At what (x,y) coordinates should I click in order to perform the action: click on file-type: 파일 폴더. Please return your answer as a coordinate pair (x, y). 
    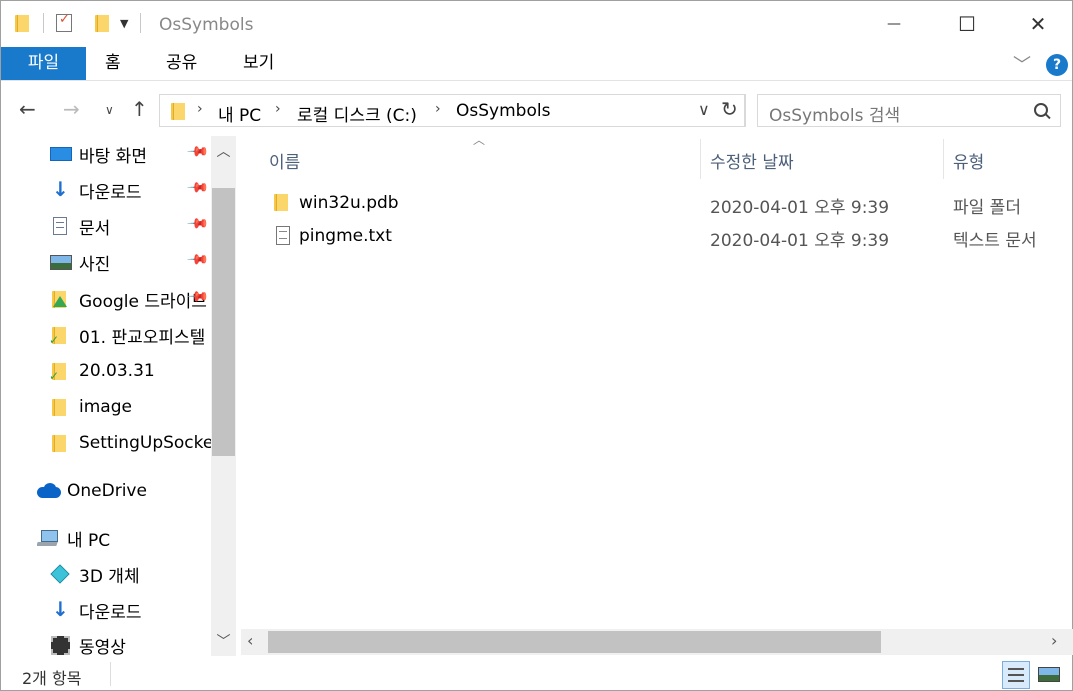
    Looking at the image, I should click on (987, 208).